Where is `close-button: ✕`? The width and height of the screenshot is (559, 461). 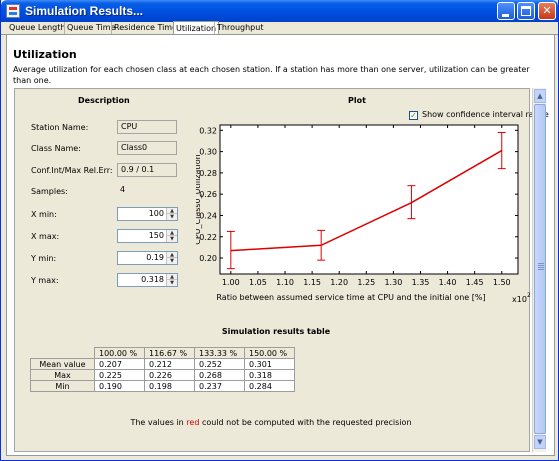
close-button: ✕ is located at coordinates (547, 11).